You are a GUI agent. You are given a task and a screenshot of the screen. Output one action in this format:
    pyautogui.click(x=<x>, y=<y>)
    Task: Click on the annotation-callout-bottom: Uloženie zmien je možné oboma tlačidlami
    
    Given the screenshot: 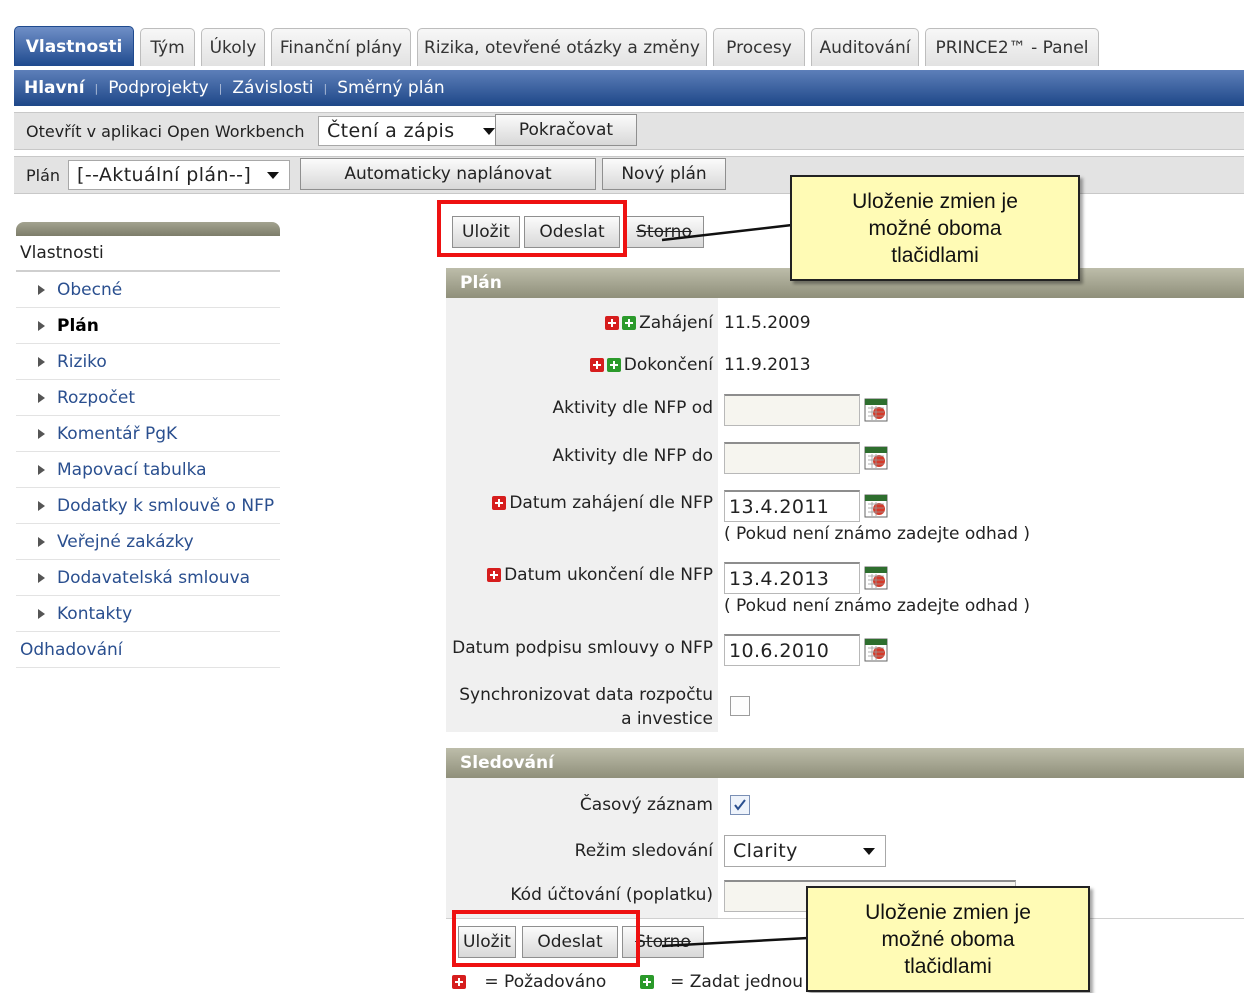 What is the action you would take?
    pyautogui.click(x=948, y=939)
    